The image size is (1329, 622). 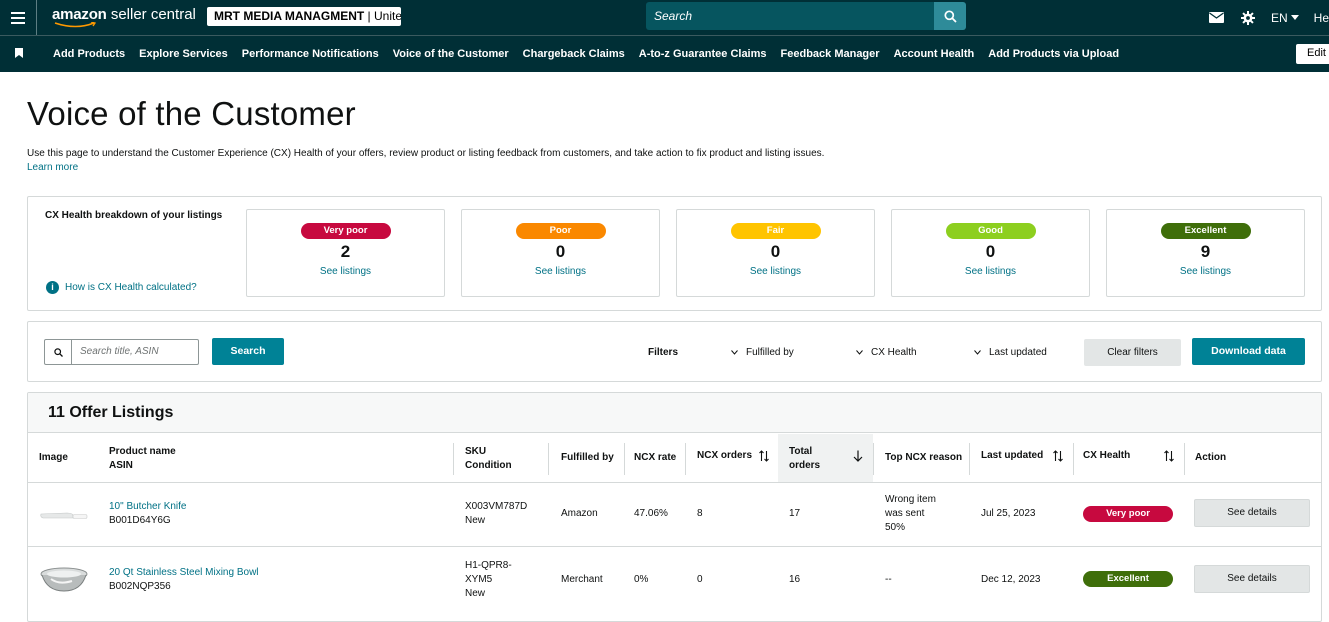 What do you see at coordinates (770, 352) in the screenshot?
I see `fulfilled-by-label: Fulfilled by` at bounding box center [770, 352].